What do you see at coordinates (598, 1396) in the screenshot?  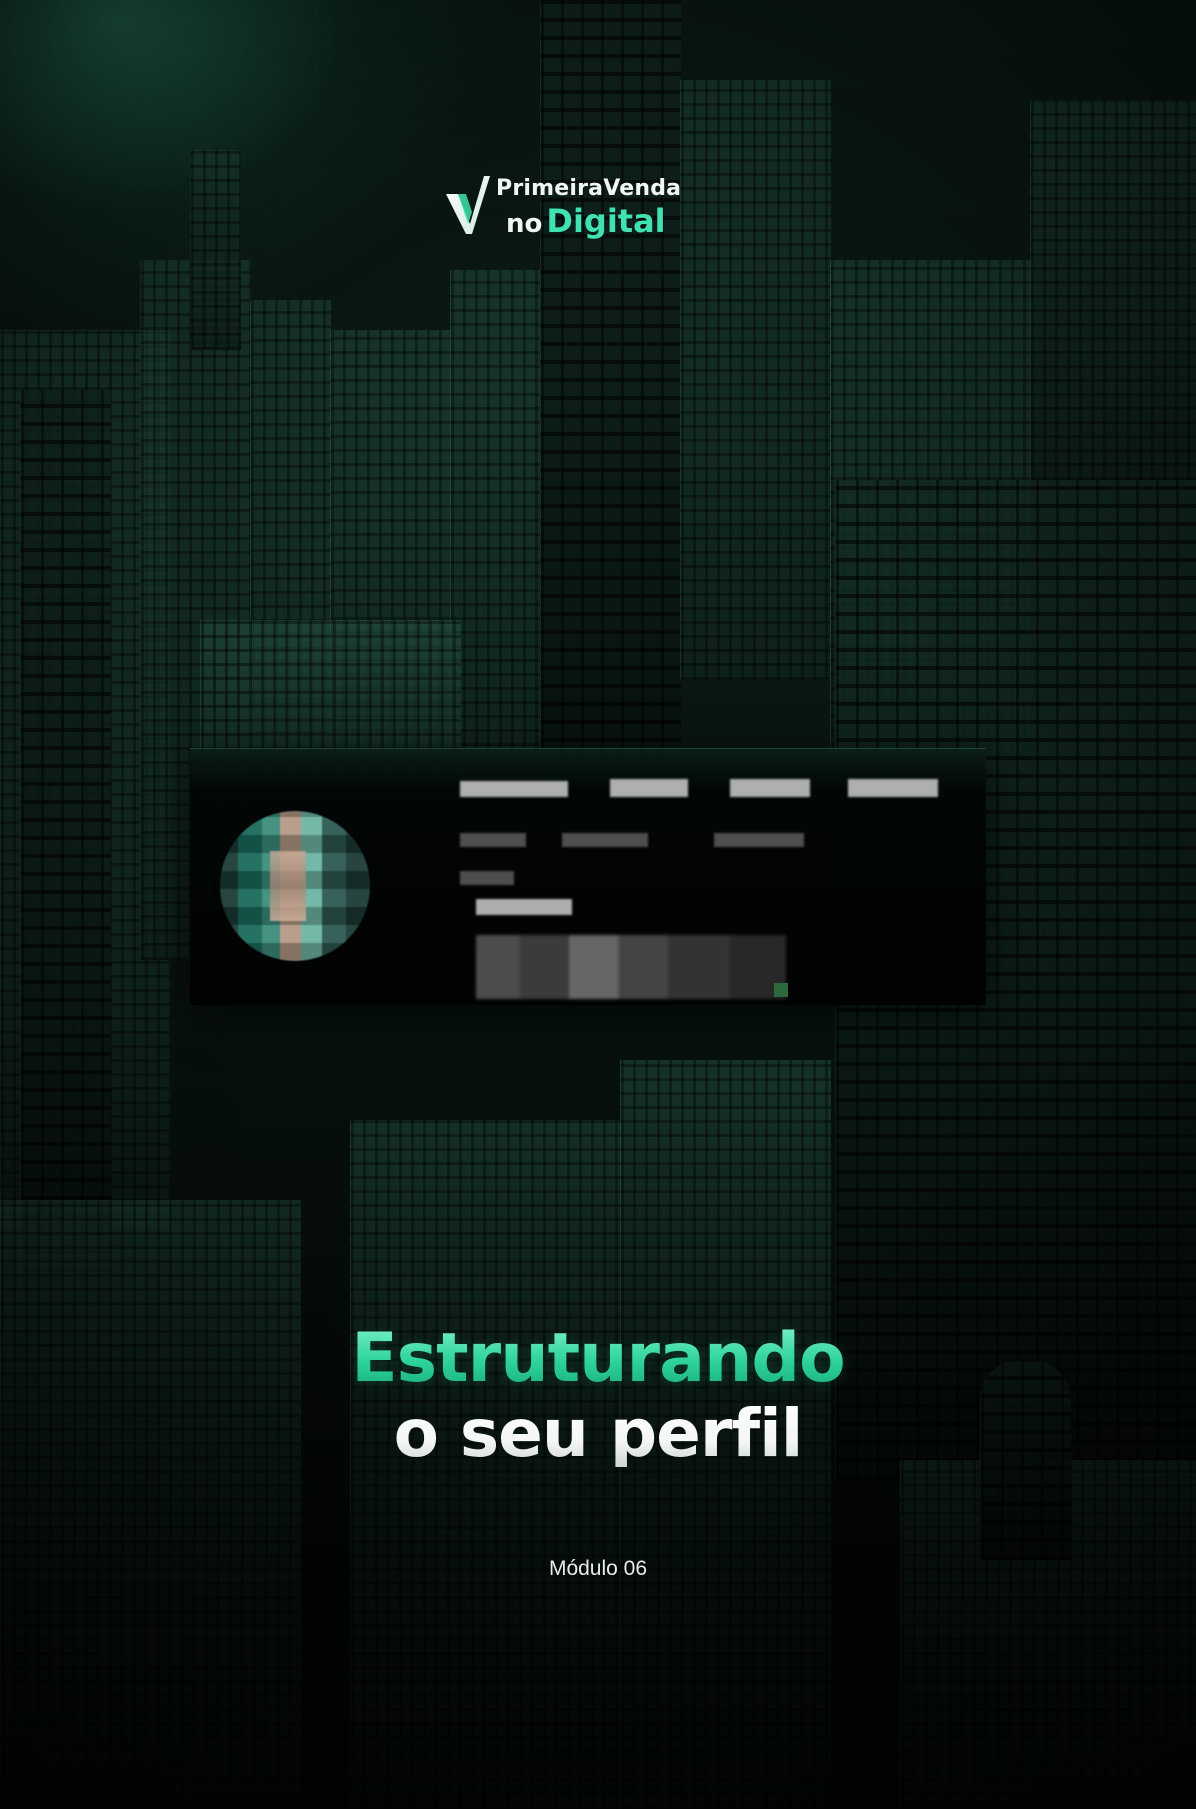 I see `cover-title: Estruturando o seu perfil` at bounding box center [598, 1396].